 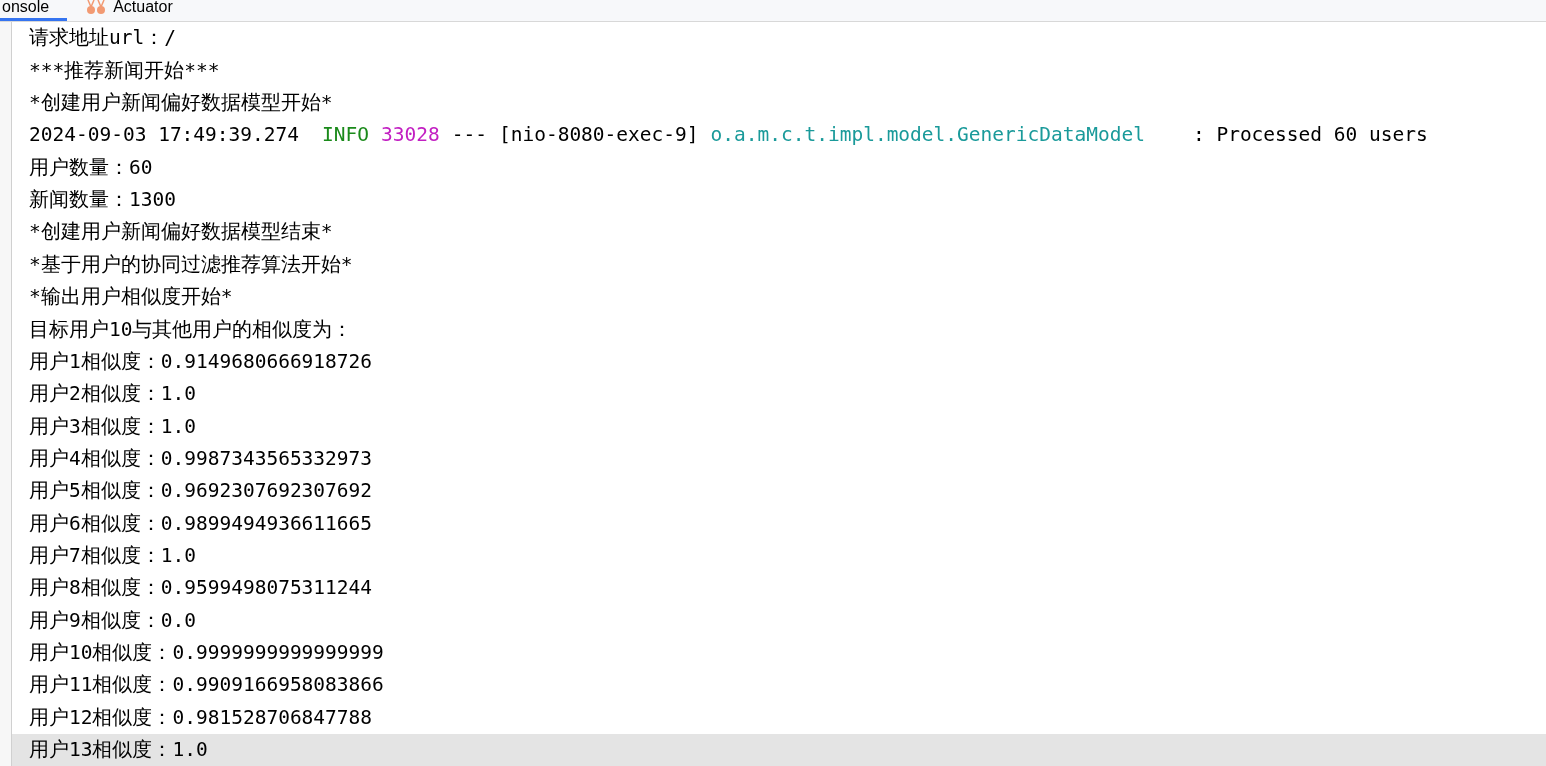 What do you see at coordinates (201, 588) in the screenshot?
I see `console-line: 用户8相似度：0.9599498075311244` at bounding box center [201, 588].